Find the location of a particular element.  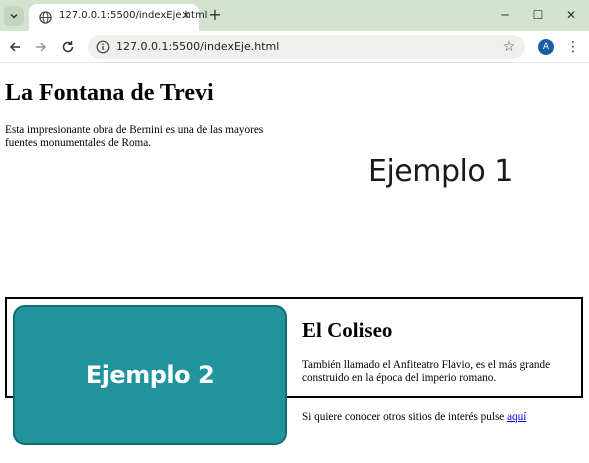

tab-strip: 127.0.0.1:5500/indexEje.html ✕ + ─ ☐ ✕ is located at coordinates (294, 15).